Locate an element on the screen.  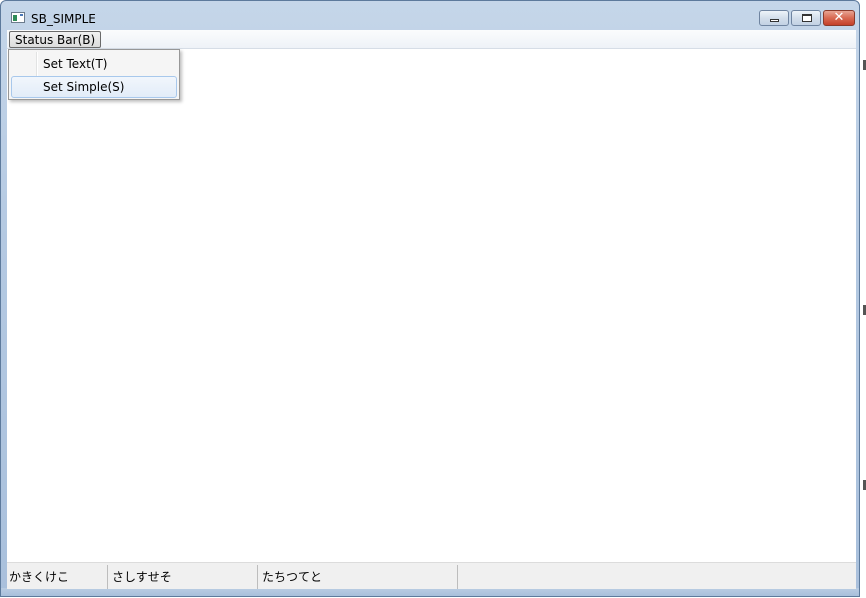
status-part-3: たちつてと is located at coordinates (359, 577).